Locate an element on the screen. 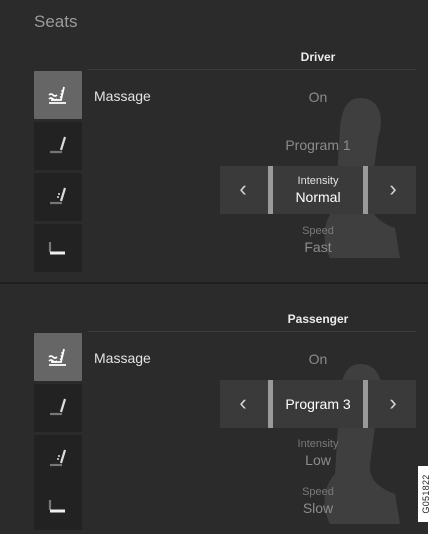 The image size is (438, 534). passenger-program-stepper: ‹ Program 3 › is located at coordinates (318, 404).